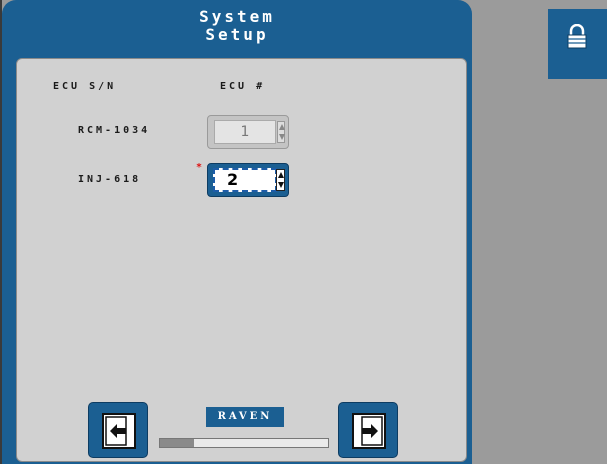  I want to click on exit-left-icon, so click(119, 431).